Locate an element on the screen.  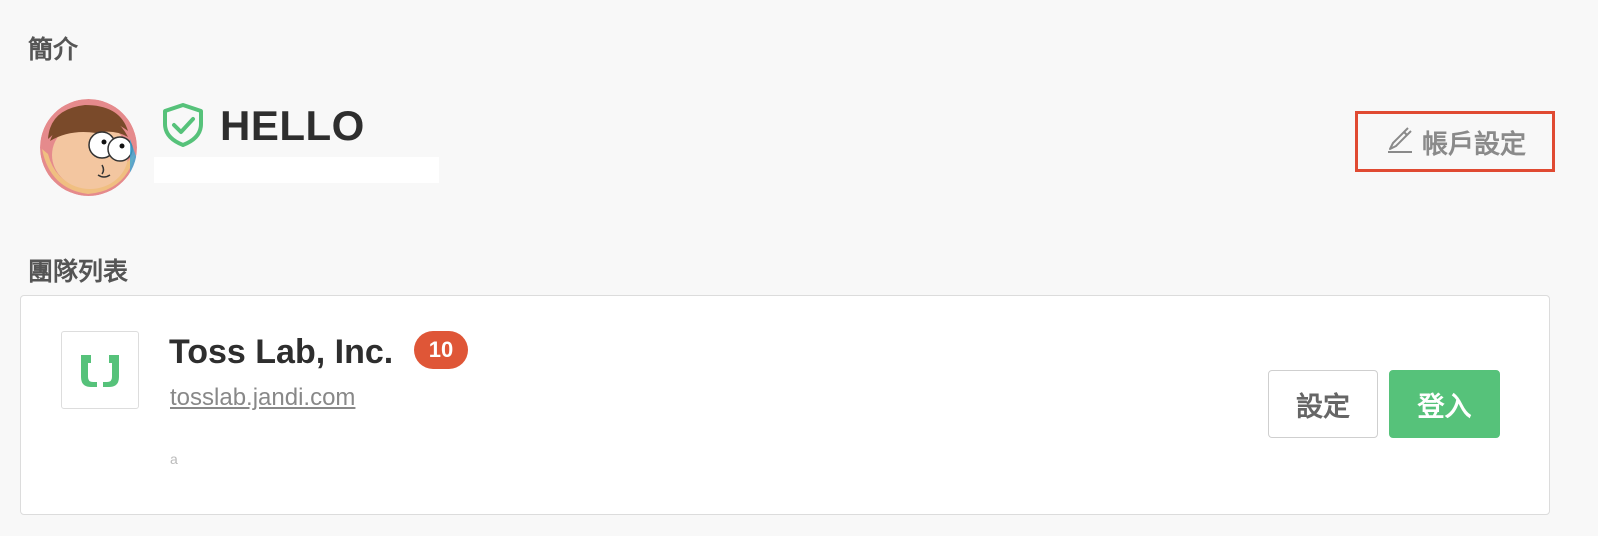
edit-pen-icon is located at coordinates (1399, 139).